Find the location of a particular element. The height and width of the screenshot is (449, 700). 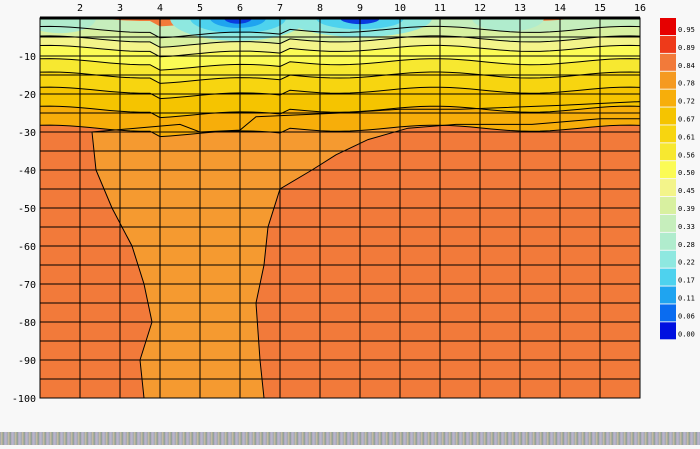

y-tick-label-50: -50 is located at coordinates (27, 209).